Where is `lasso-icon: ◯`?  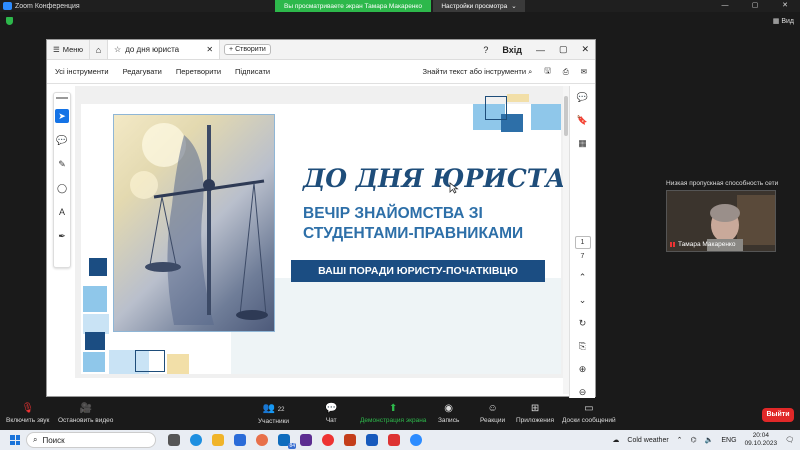 lasso-icon: ◯ is located at coordinates (62, 188).